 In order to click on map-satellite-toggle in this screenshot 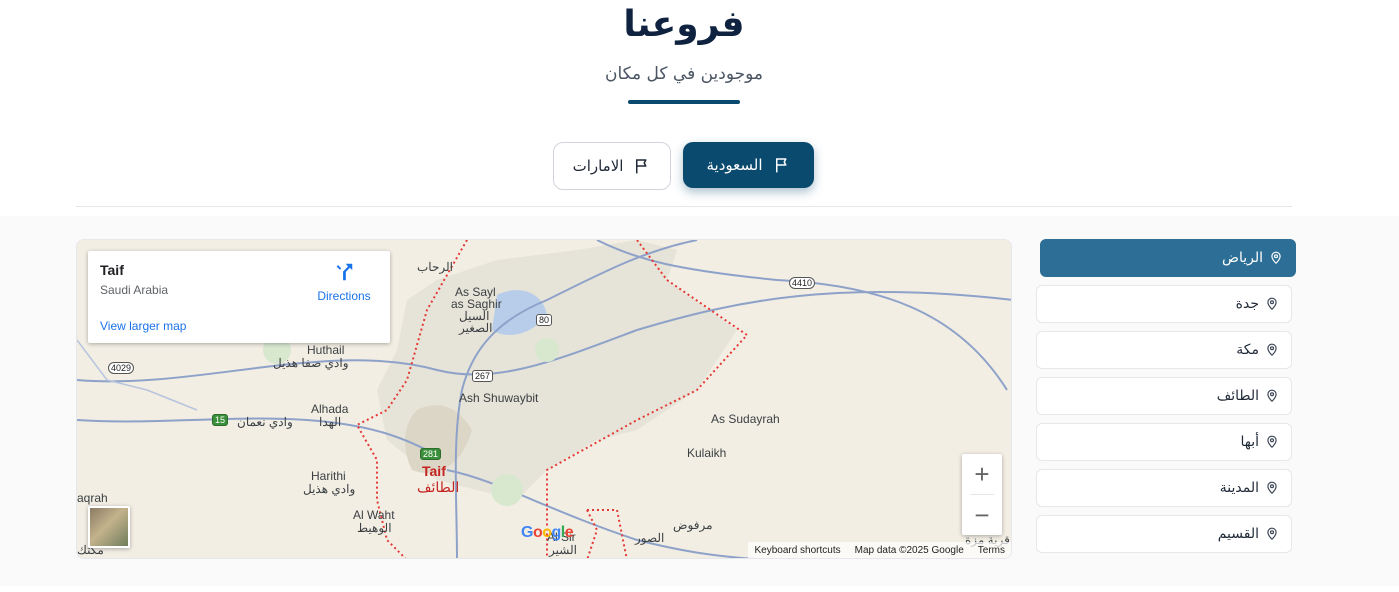, I will do `click(109, 527)`.